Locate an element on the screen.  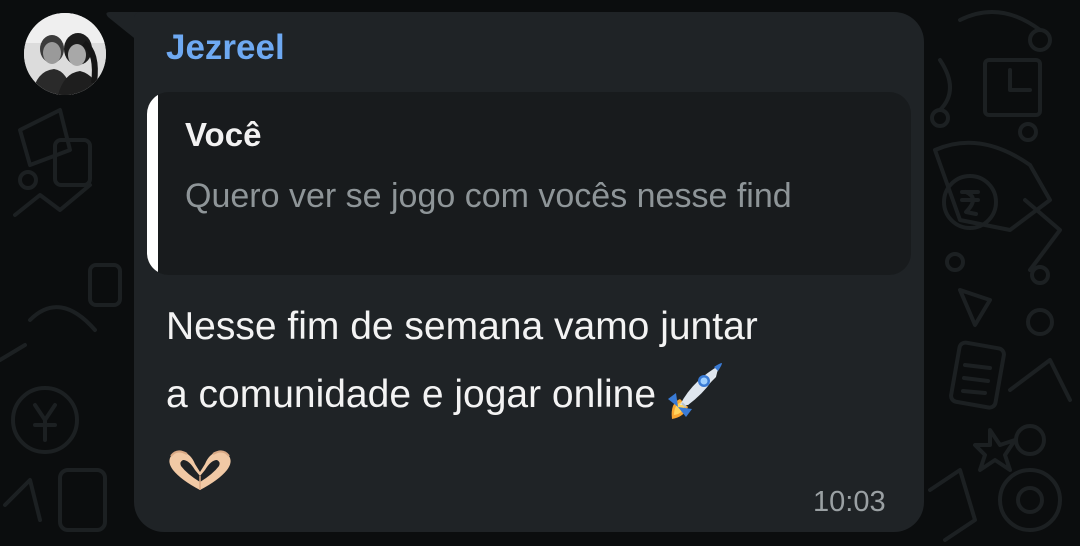
heart-hands-emoji is located at coordinates (200, 470).